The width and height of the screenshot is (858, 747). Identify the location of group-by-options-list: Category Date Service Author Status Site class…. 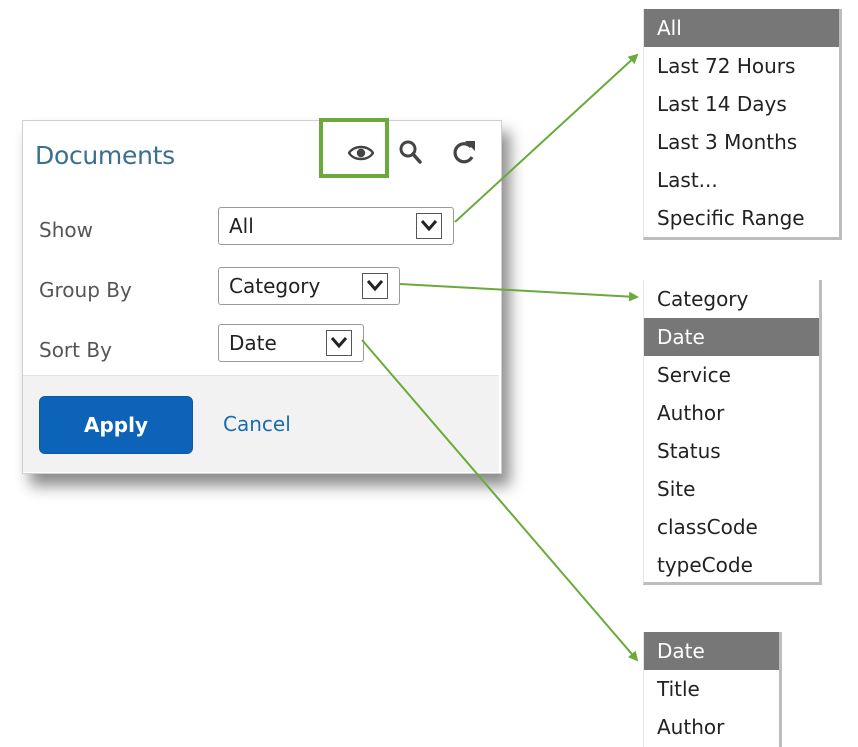
(732, 432).